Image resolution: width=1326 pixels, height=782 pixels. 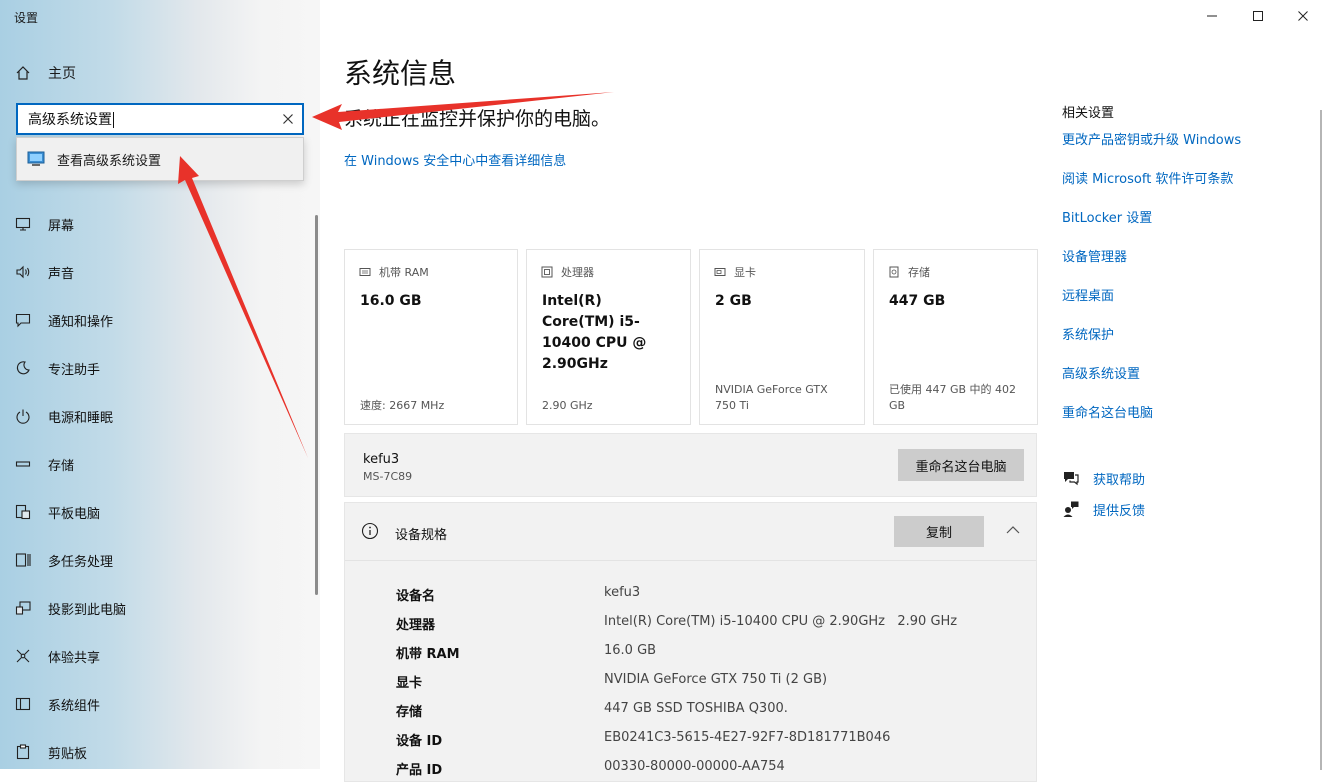 What do you see at coordinates (159, 320) in the screenshot?
I see `sidebar-item-notifications: 通知和操作` at bounding box center [159, 320].